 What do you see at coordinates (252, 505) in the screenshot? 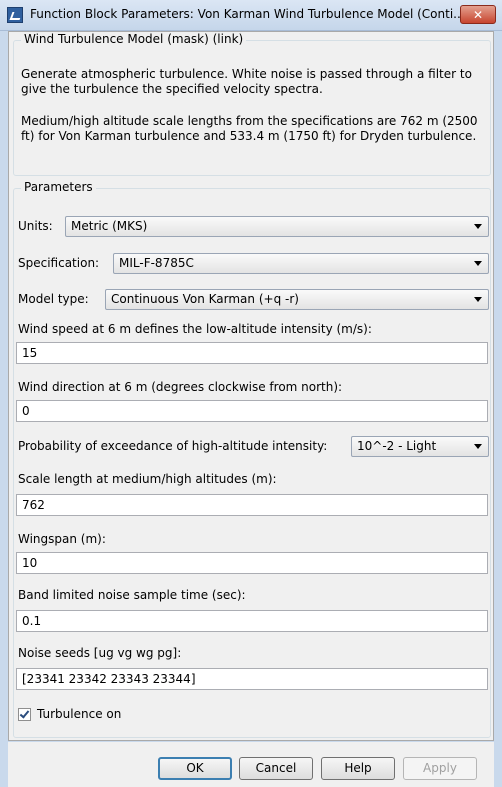
I see `scale-length-input: 762` at bounding box center [252, 505].